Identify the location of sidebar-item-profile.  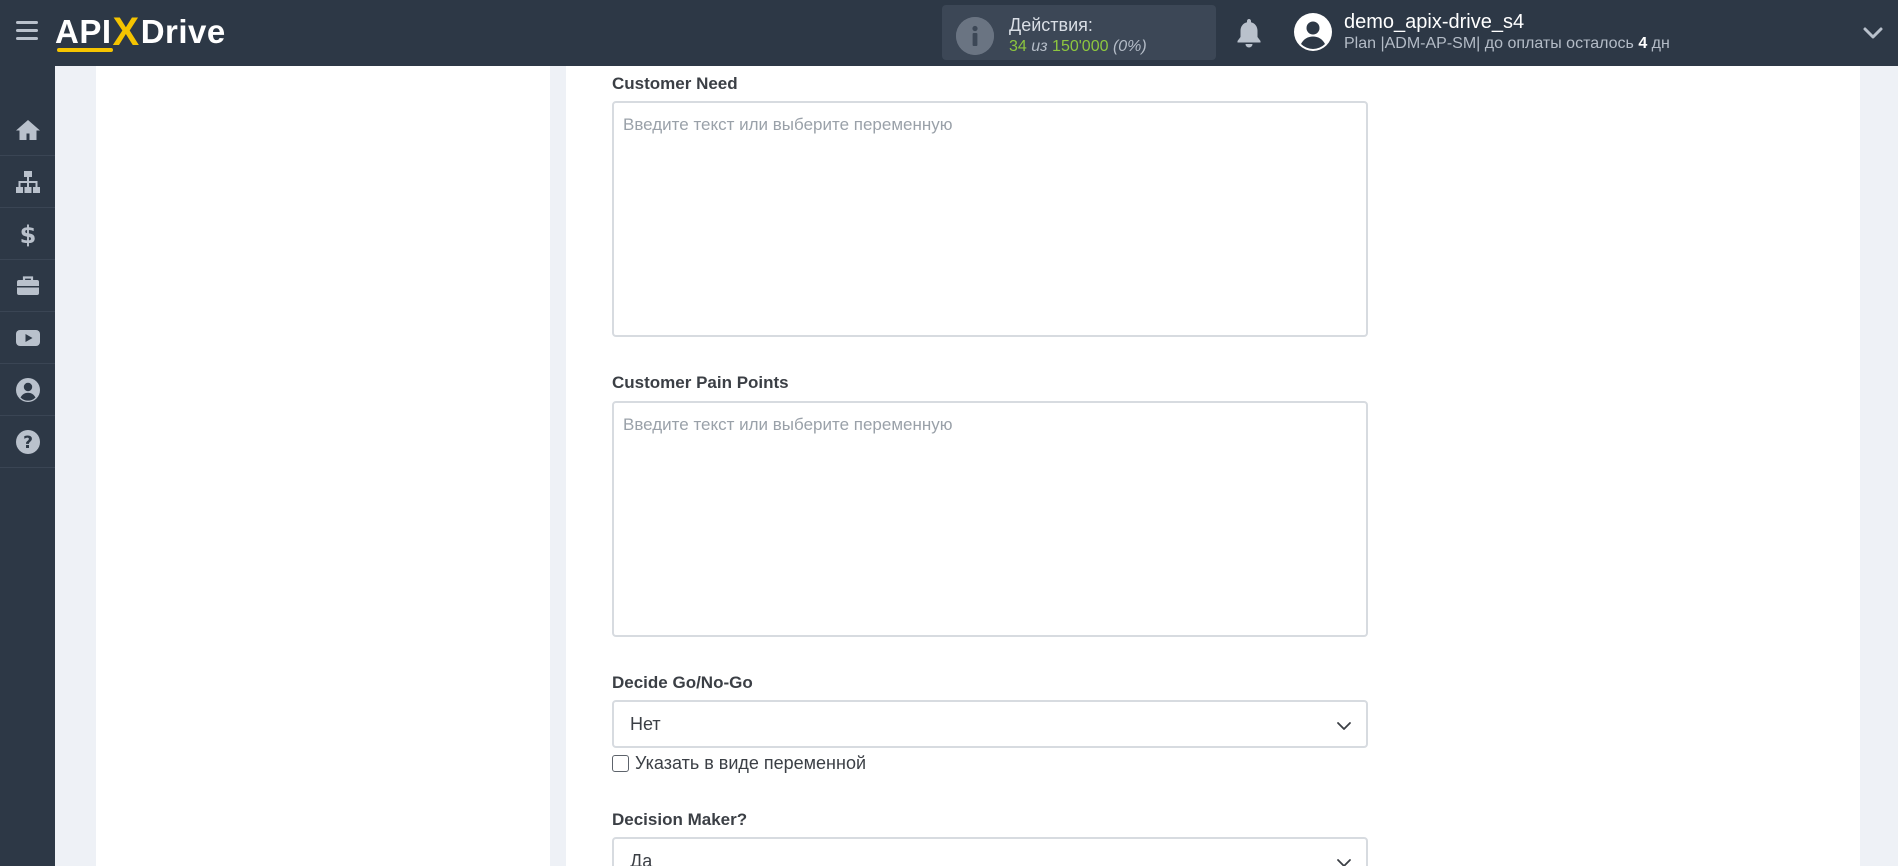
(27, 390).